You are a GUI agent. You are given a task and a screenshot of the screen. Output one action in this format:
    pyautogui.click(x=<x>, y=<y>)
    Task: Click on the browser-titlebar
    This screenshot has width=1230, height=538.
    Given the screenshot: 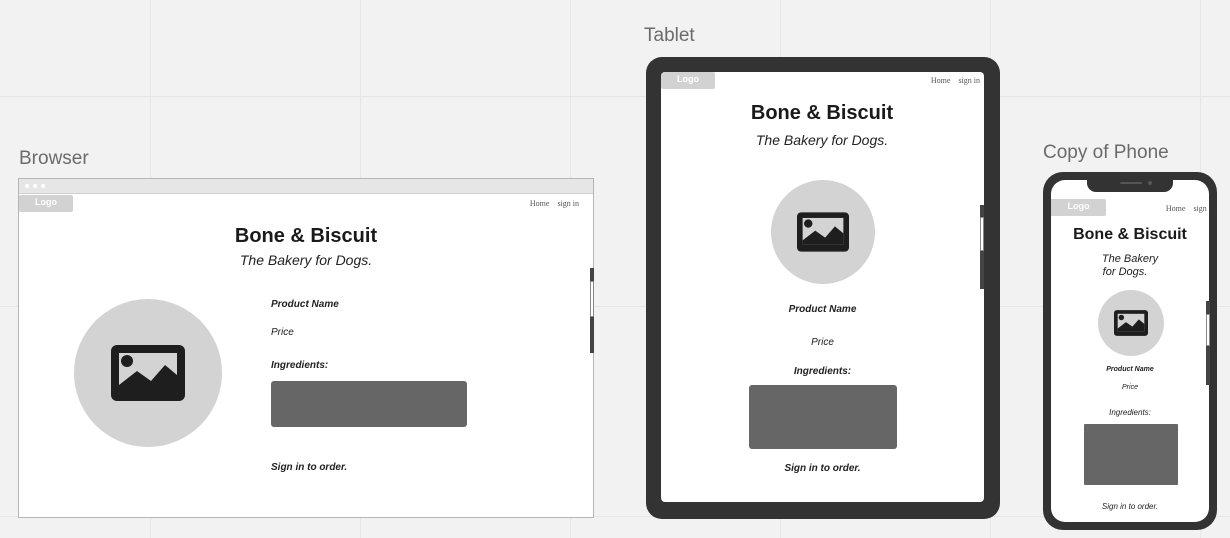 What is the action you would take?
    pyautogui.click(x=306, y=186)
    